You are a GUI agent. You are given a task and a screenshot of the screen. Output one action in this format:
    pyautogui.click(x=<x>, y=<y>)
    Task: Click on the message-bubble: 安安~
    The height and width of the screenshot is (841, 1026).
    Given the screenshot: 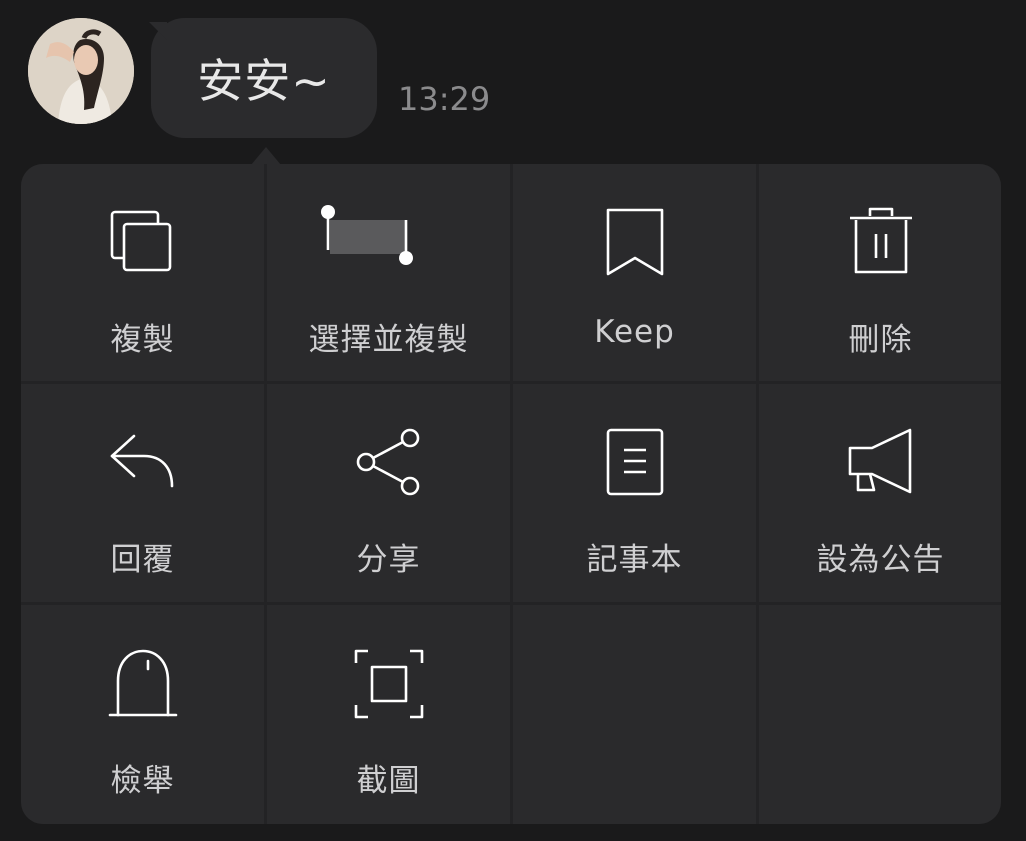 What is the action you would take?
    pyautogui.click(x=264, y=78)
    